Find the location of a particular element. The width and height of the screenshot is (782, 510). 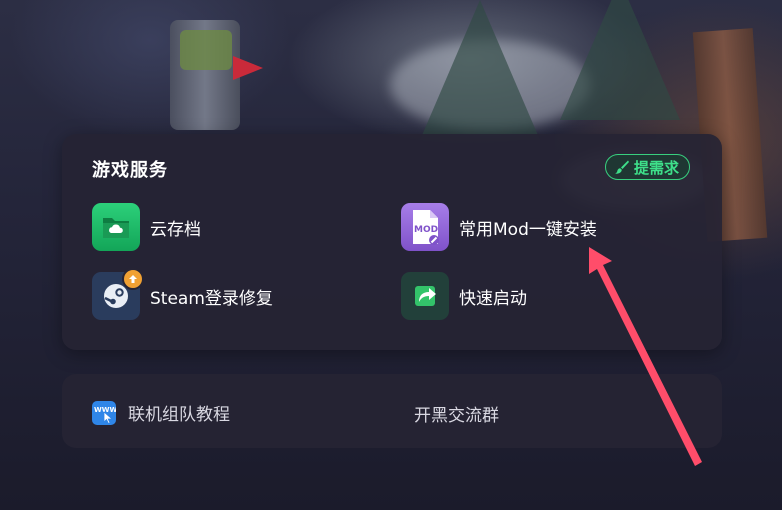

www-icon: WWW is located at coordinates (104, 412).